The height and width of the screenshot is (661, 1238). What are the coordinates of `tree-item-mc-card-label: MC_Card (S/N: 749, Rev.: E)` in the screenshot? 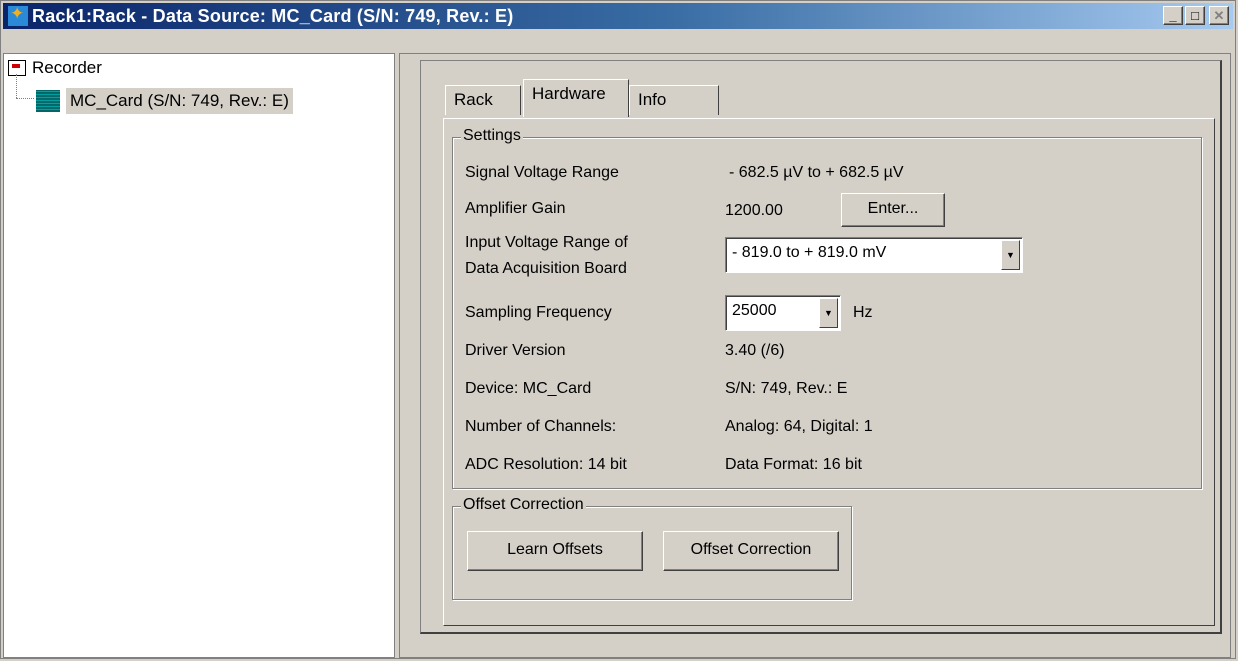 It's located at (179, 101).